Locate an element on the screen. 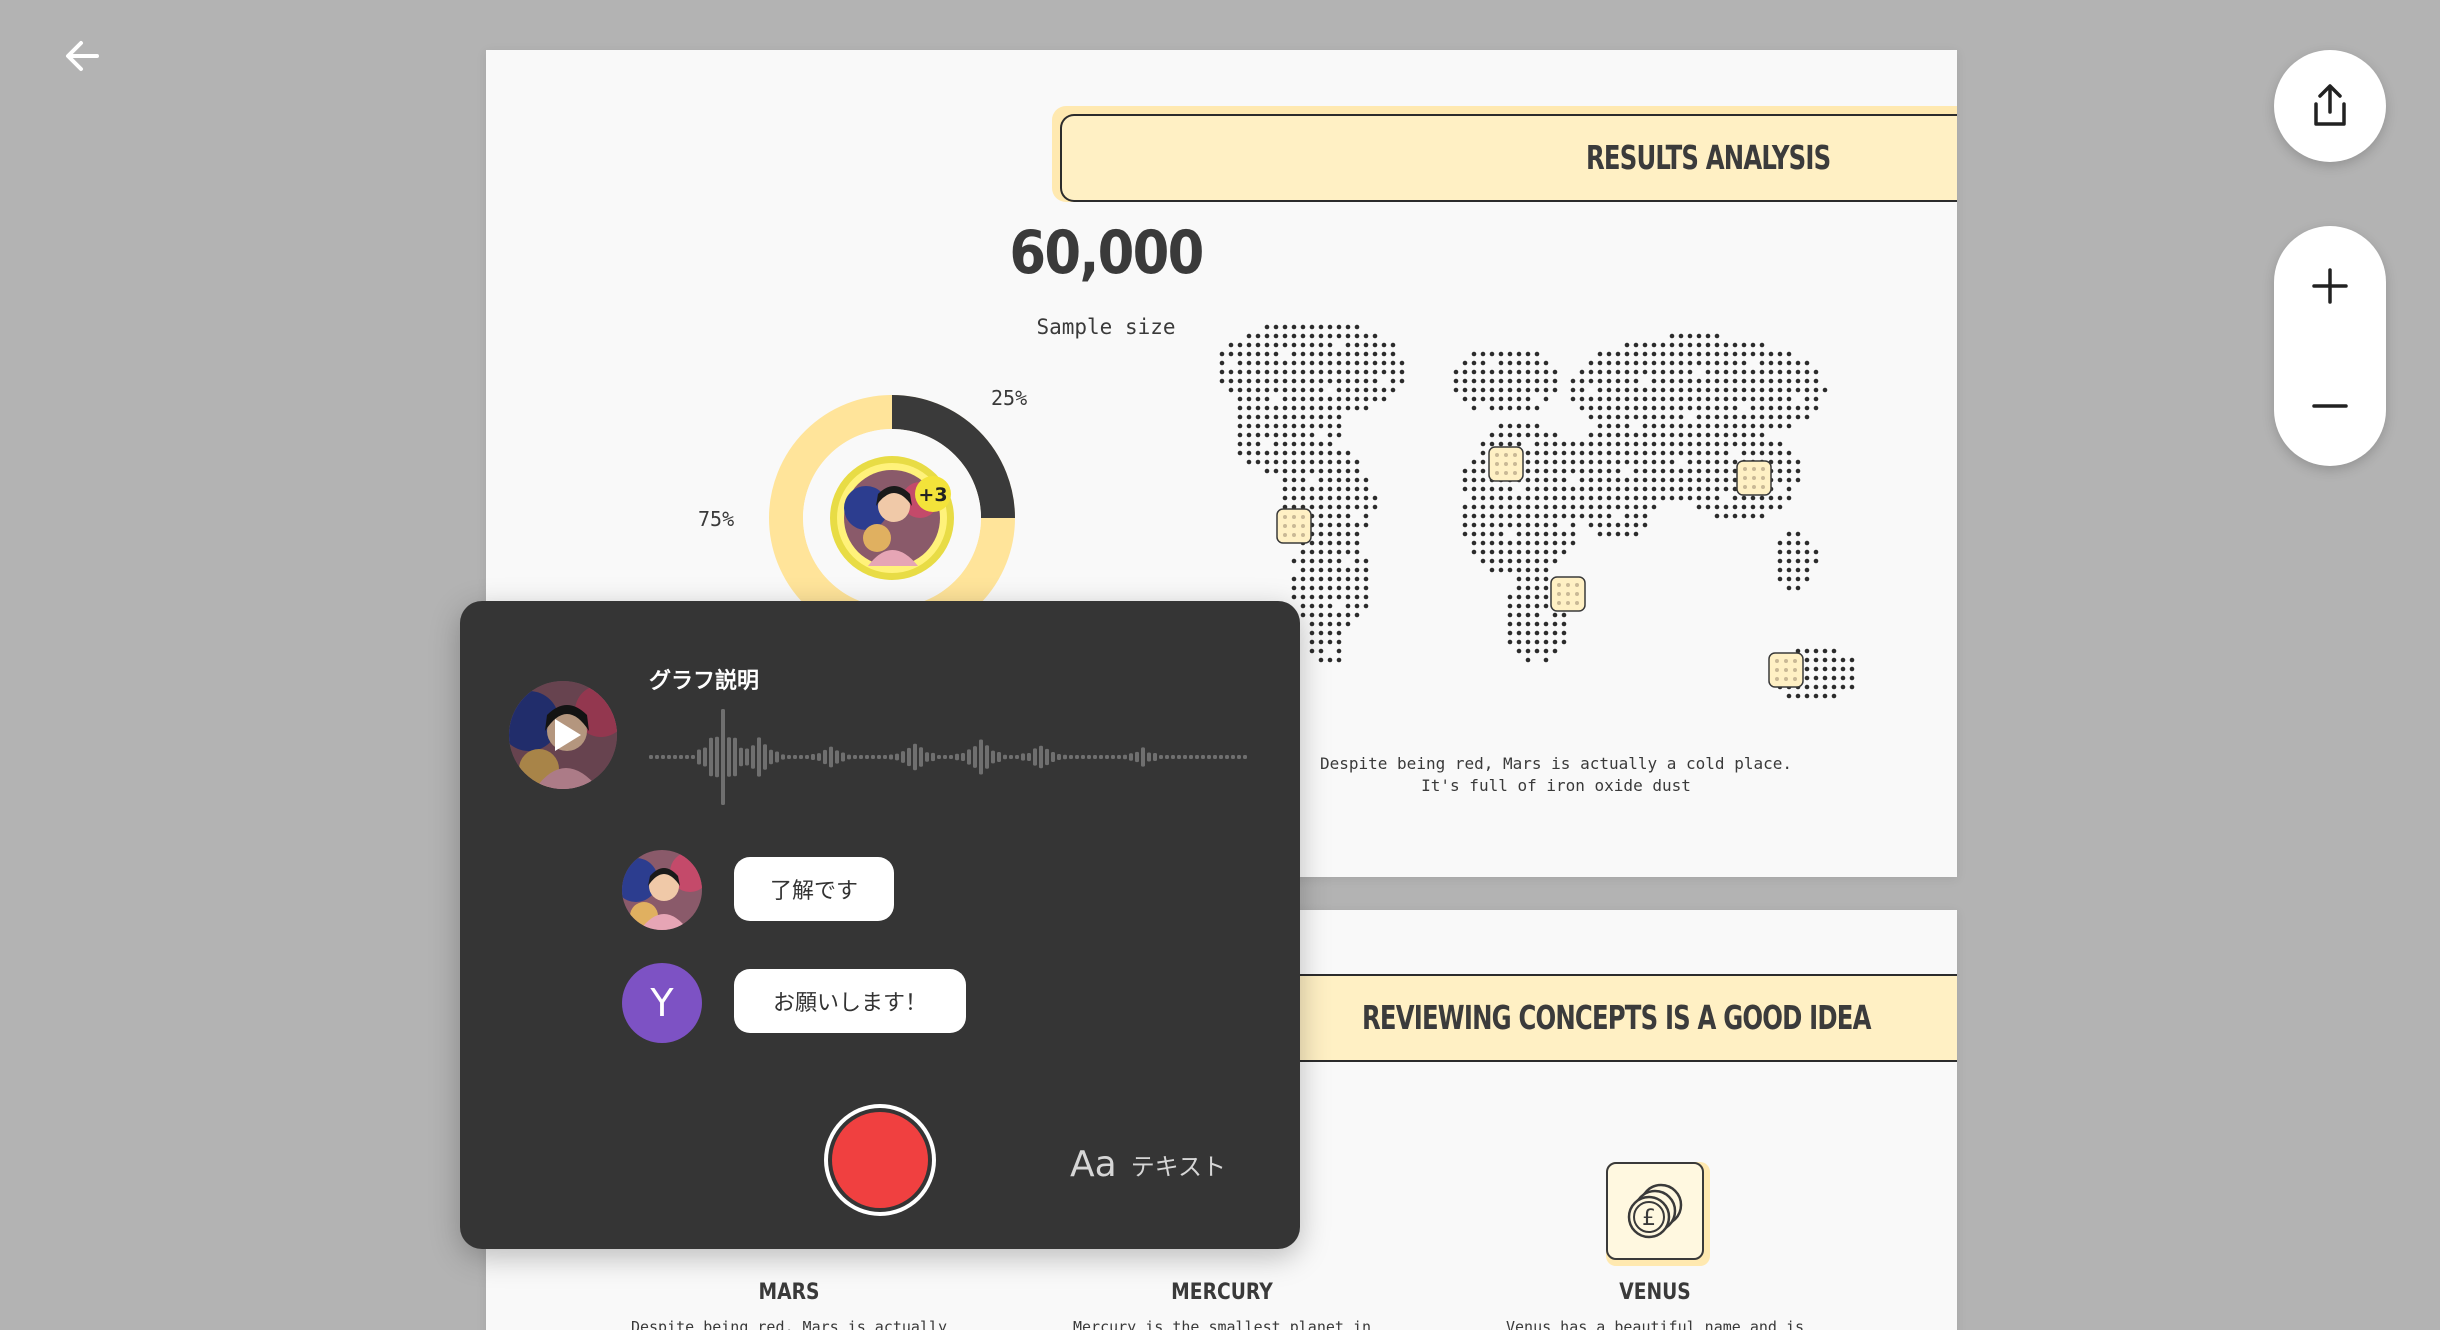  message-bubble-1: 了解です is located at coordinates (814, 889).